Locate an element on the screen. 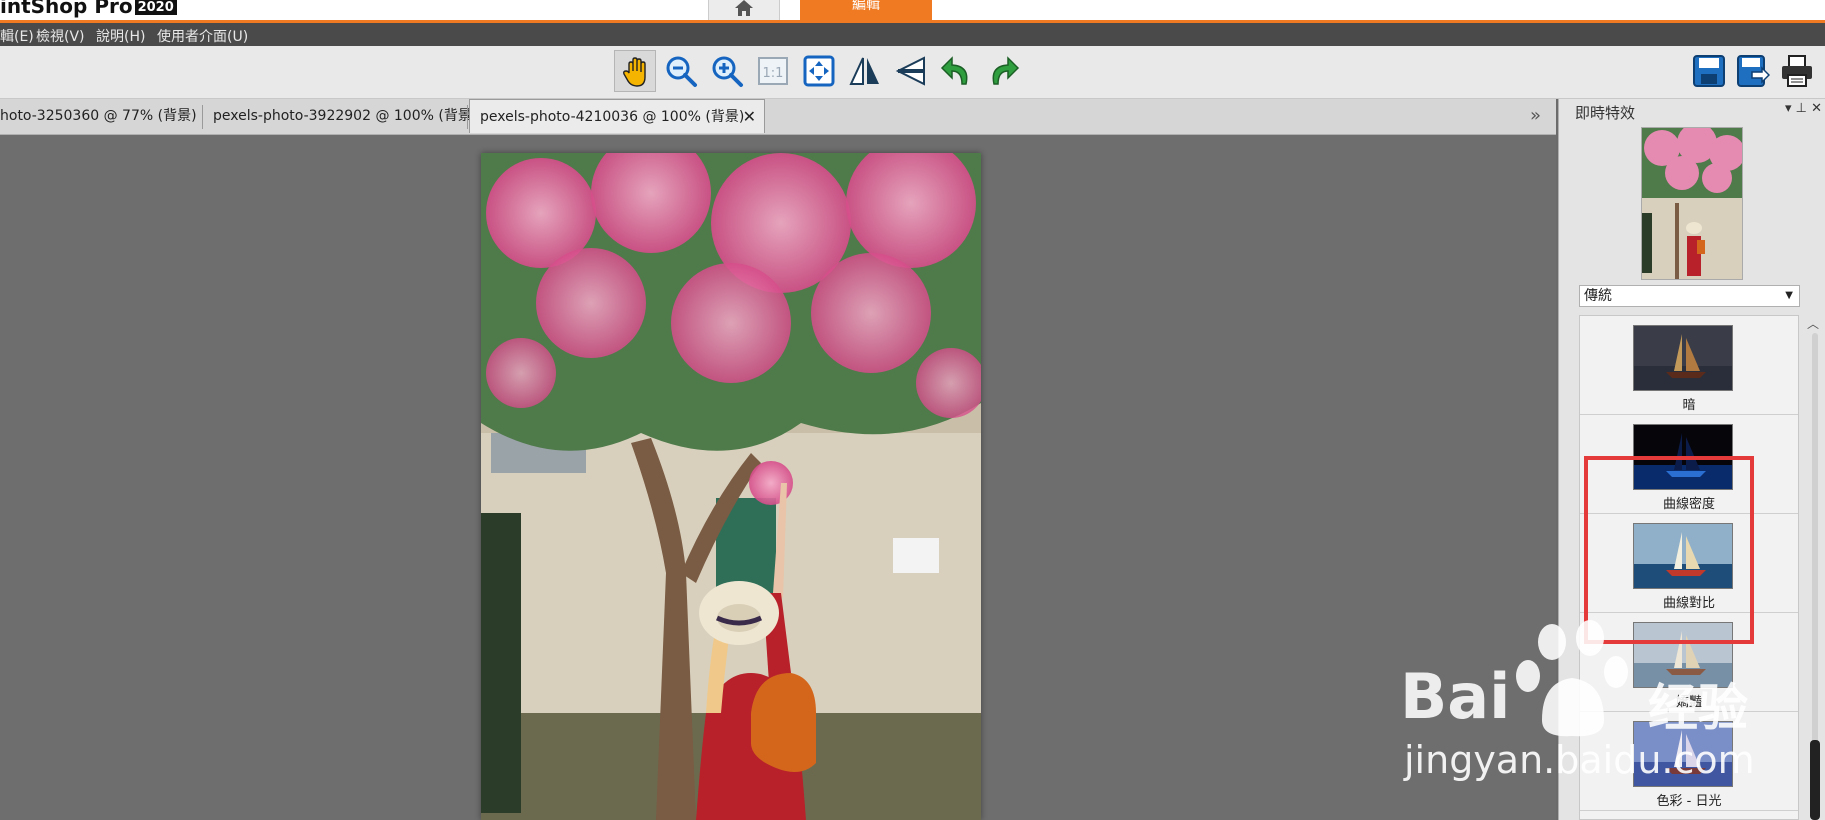 The height and width of the screenshot is (820, 1825). toolbar: 1:1 is located at coordinates (912, 72).